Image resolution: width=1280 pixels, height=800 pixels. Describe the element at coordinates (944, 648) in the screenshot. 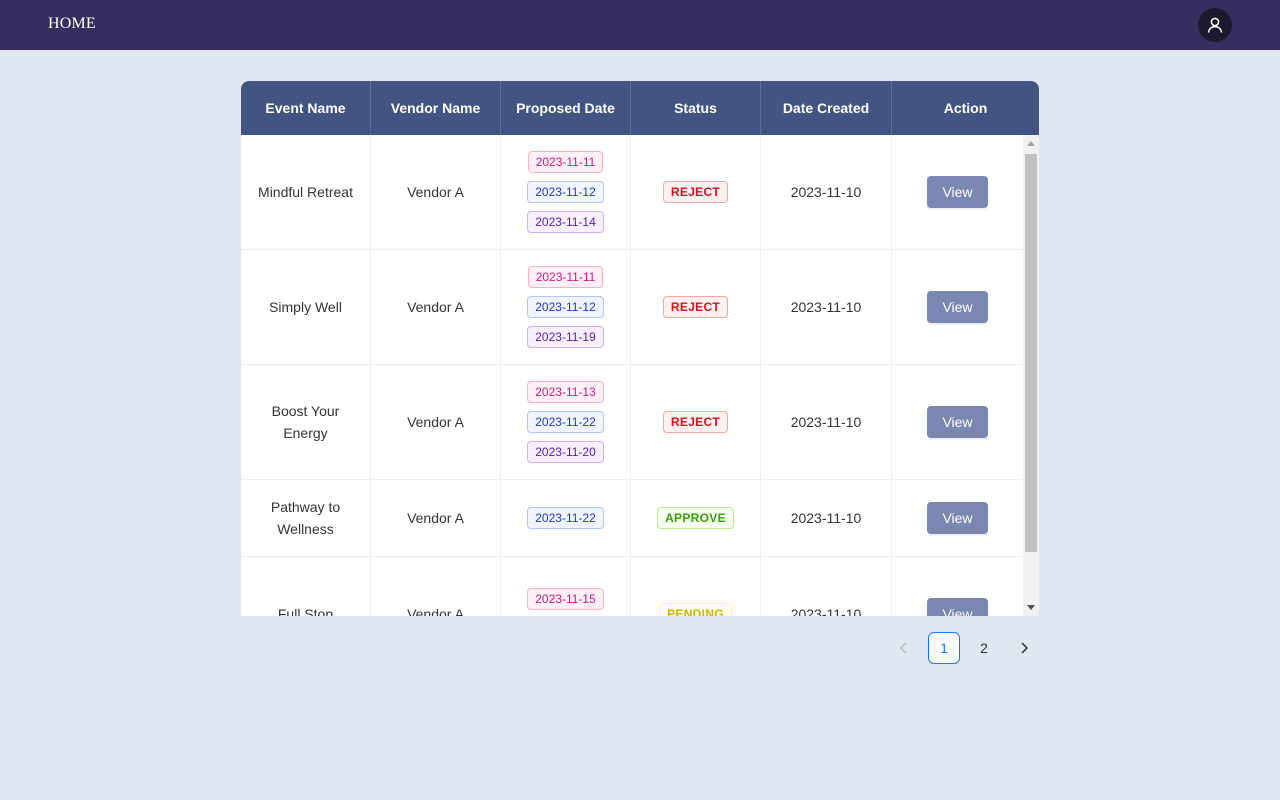

I see `page-button-1: 1` at that location.